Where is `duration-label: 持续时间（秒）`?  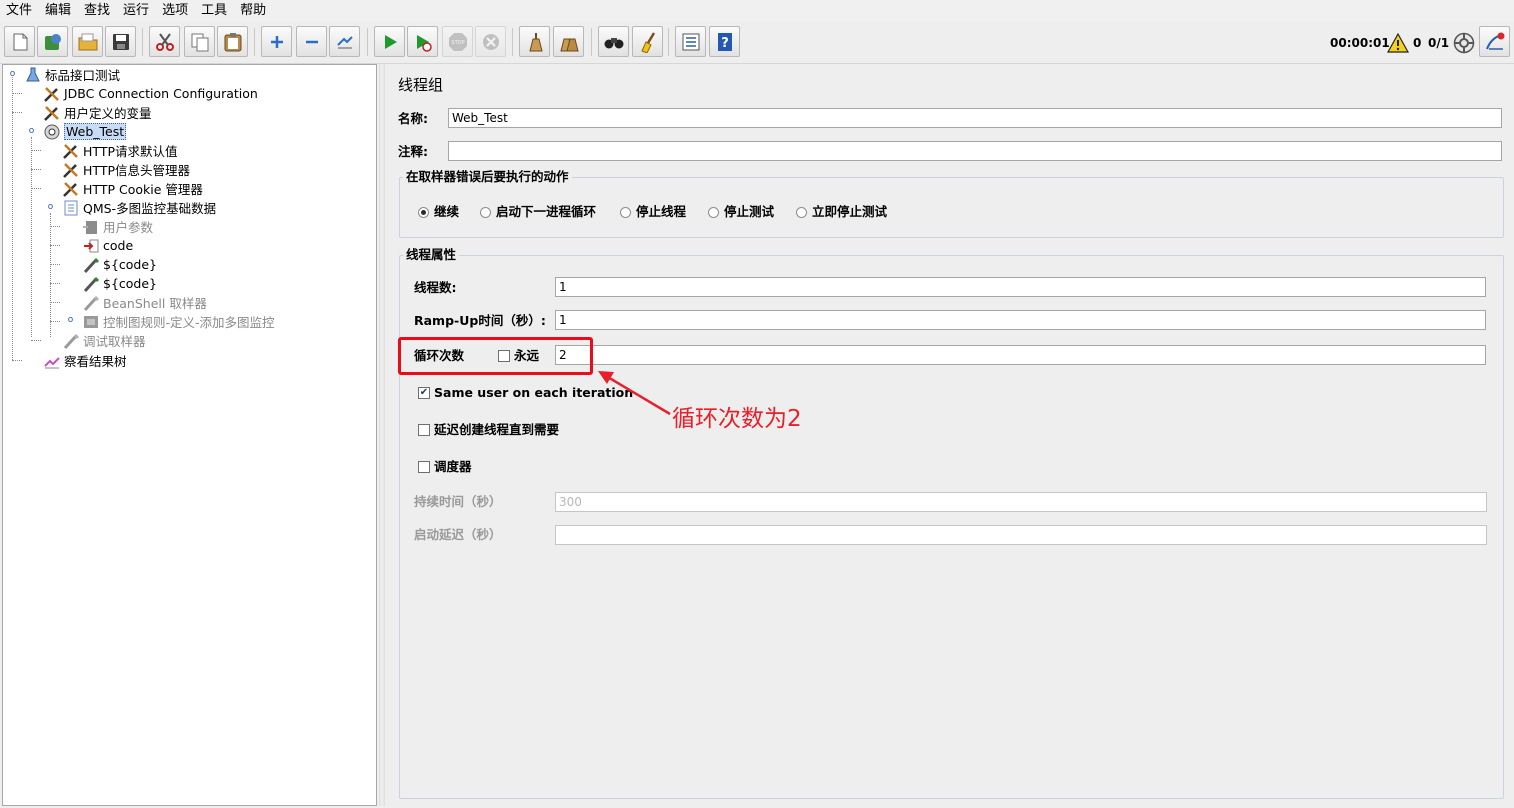 duration-label: 持续时间（秒） is located at coordinates (458, 501).